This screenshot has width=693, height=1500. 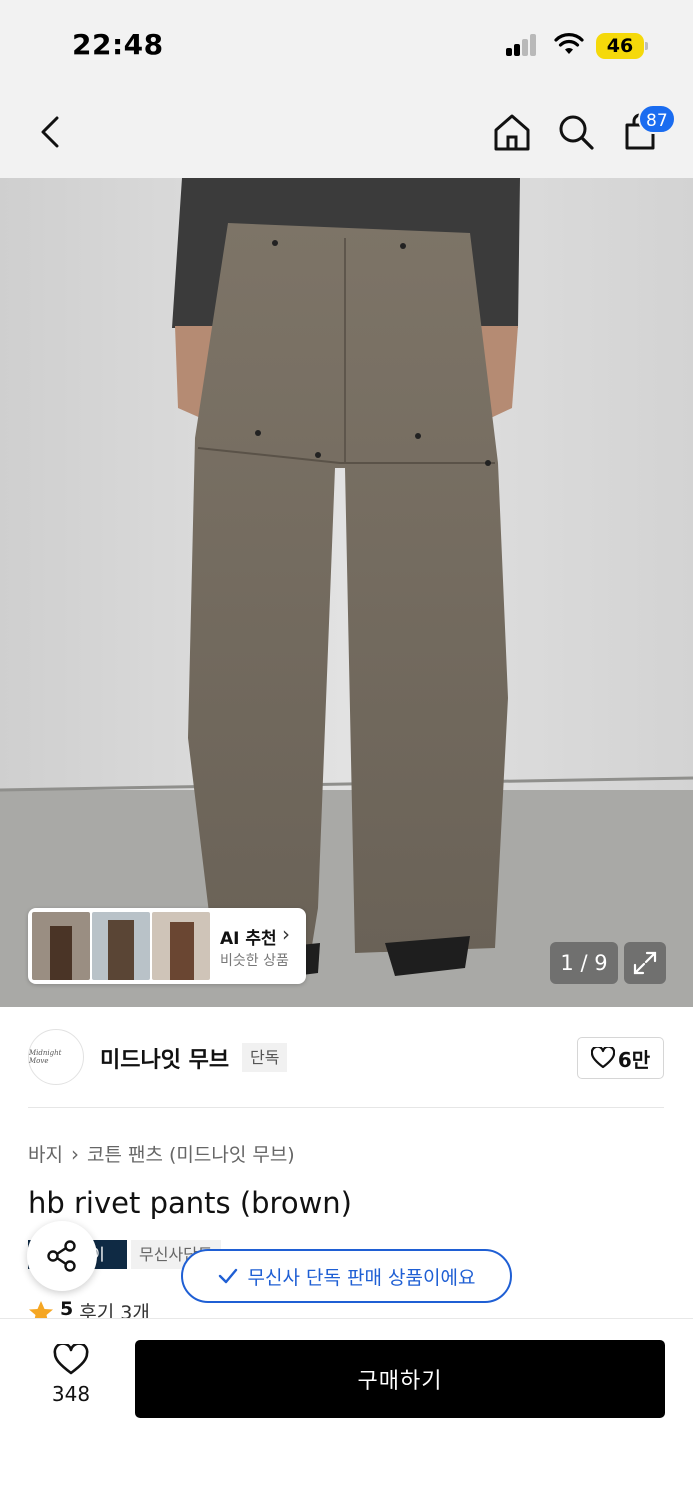 What do you see at coordinates (346, 134) in the screenshot?
I see `top-nav-bar` at bounding box center [346, 134].